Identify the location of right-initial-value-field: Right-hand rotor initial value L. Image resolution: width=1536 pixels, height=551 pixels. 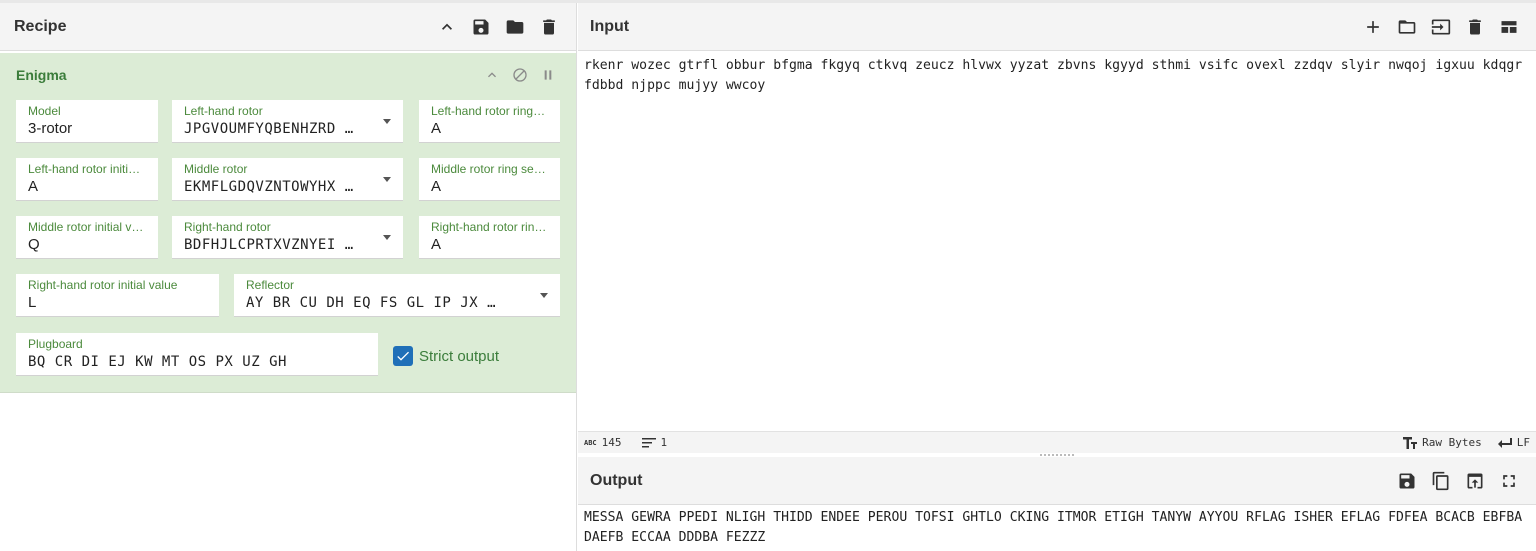
(117, 295).